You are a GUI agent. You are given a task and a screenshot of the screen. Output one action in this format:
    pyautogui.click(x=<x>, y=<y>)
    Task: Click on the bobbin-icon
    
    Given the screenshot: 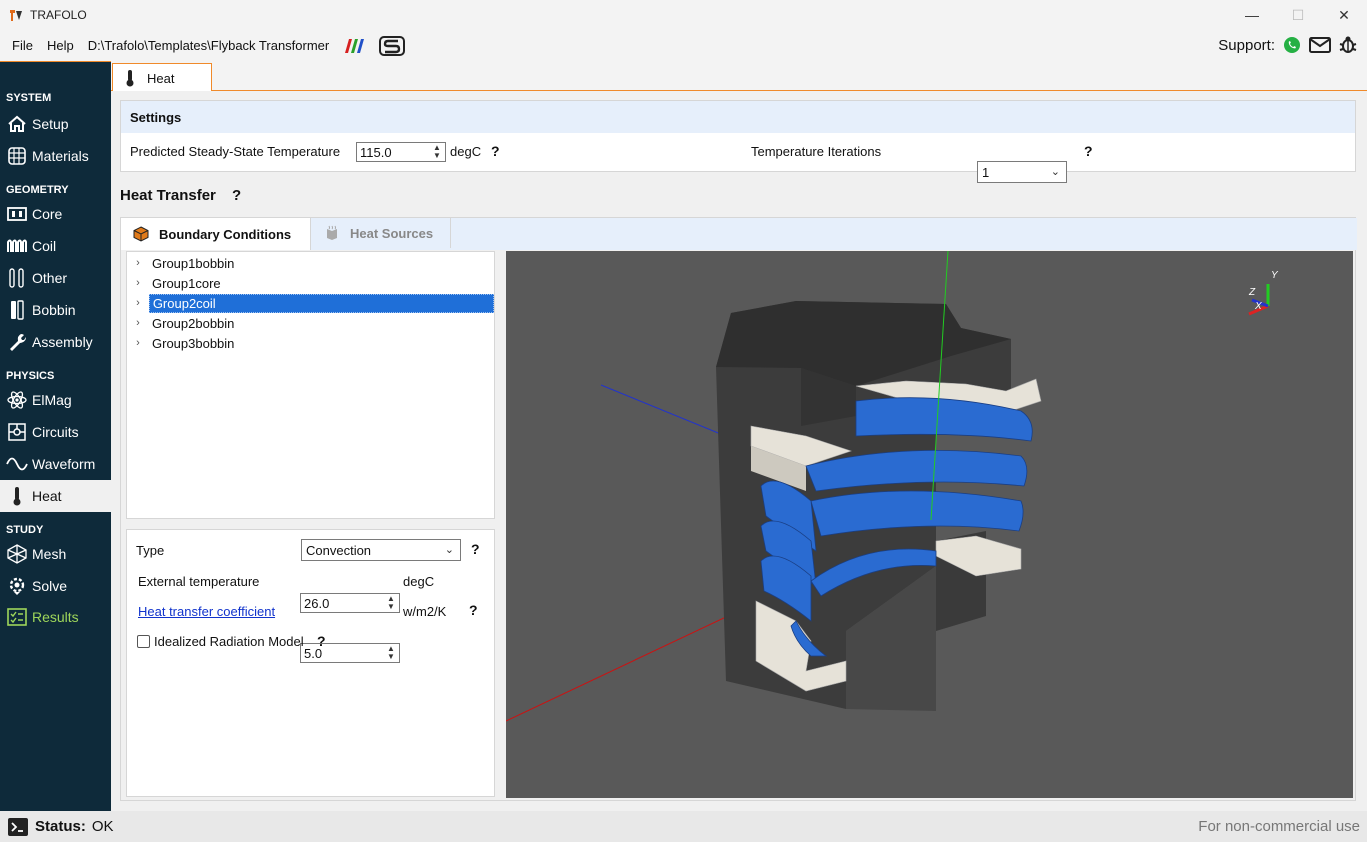 What is the action you would take?
    pyautogui.click(x=17, y=310)
    